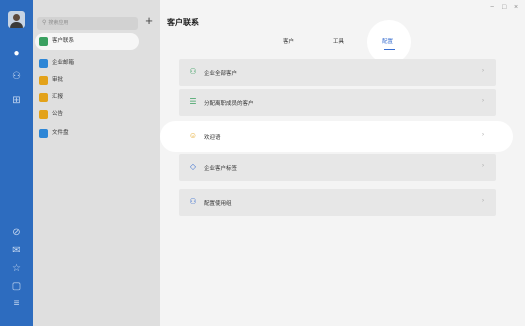  What do you see at coordinates (193, 201) in the screenshot?
I see `group-icon: ⚇` at bounding box center [193, 201].